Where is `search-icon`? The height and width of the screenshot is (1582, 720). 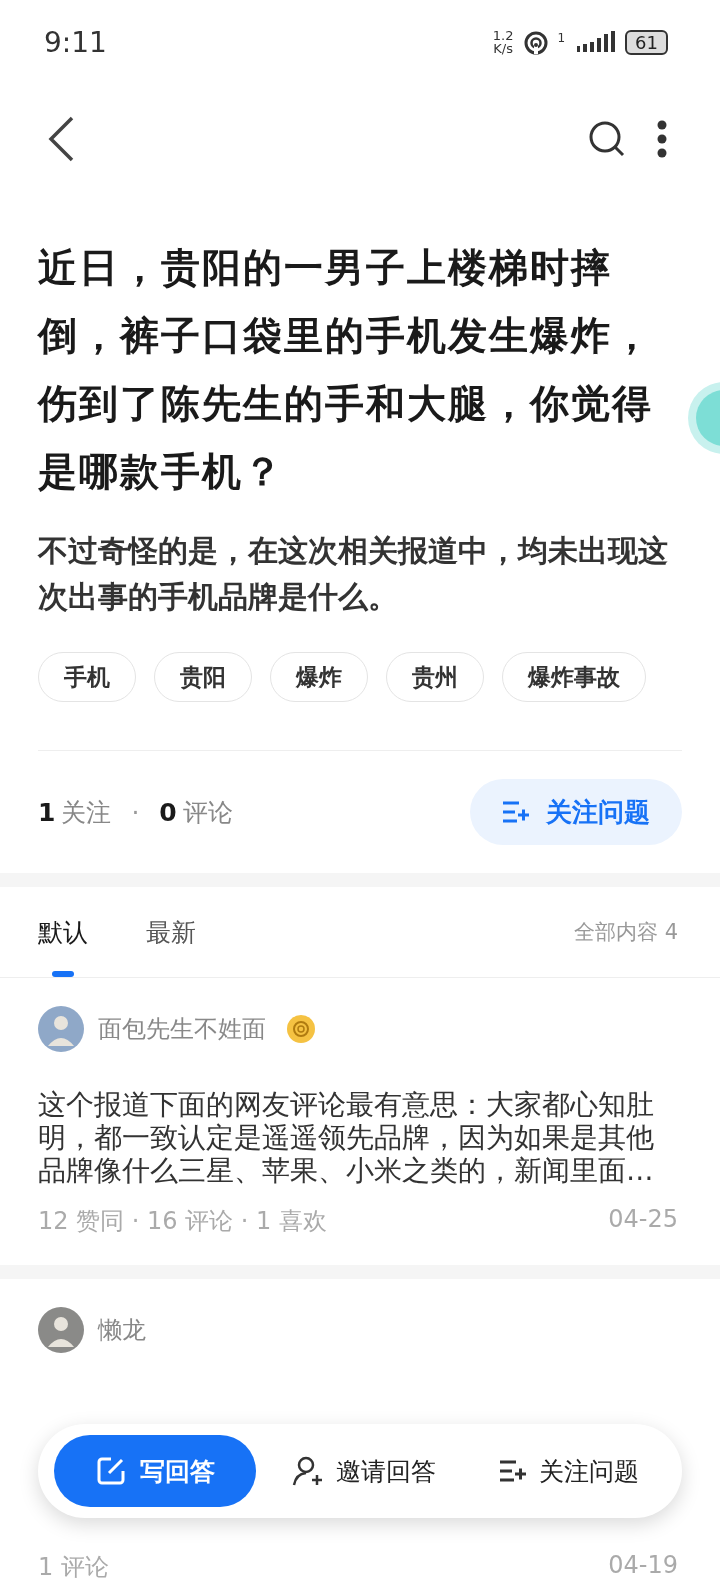 search-icon is located at coordinates (607, 139).